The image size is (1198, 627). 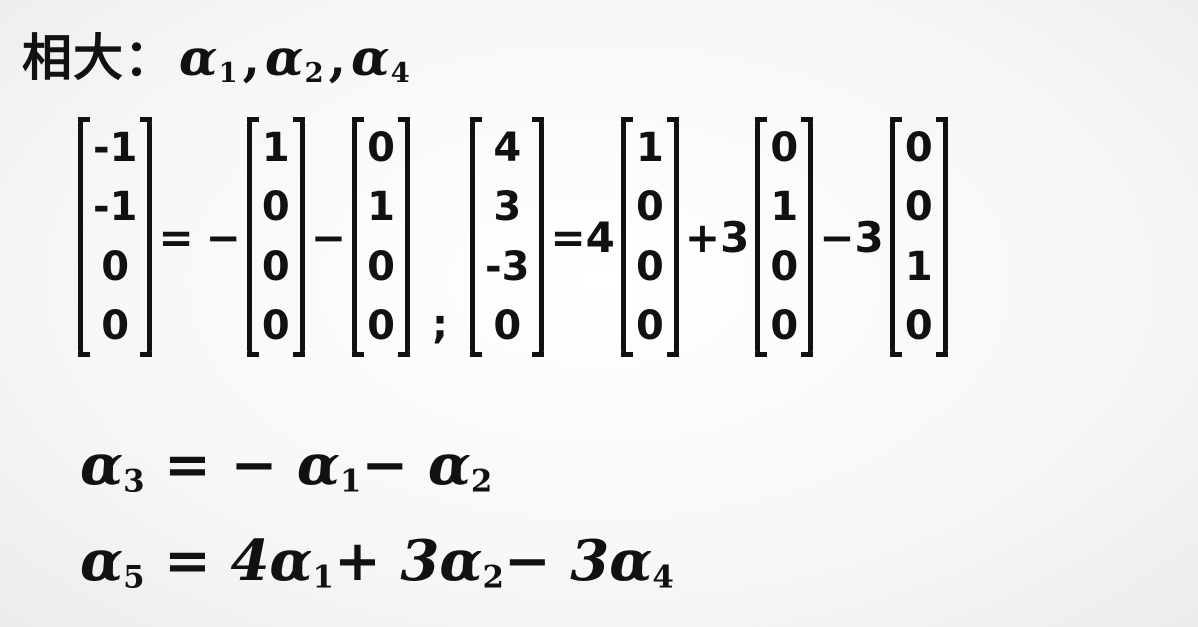 What do you see at coordinates (507, 266) in the screenshot?
I see `cell: -3` at bounding box center [507, 266].